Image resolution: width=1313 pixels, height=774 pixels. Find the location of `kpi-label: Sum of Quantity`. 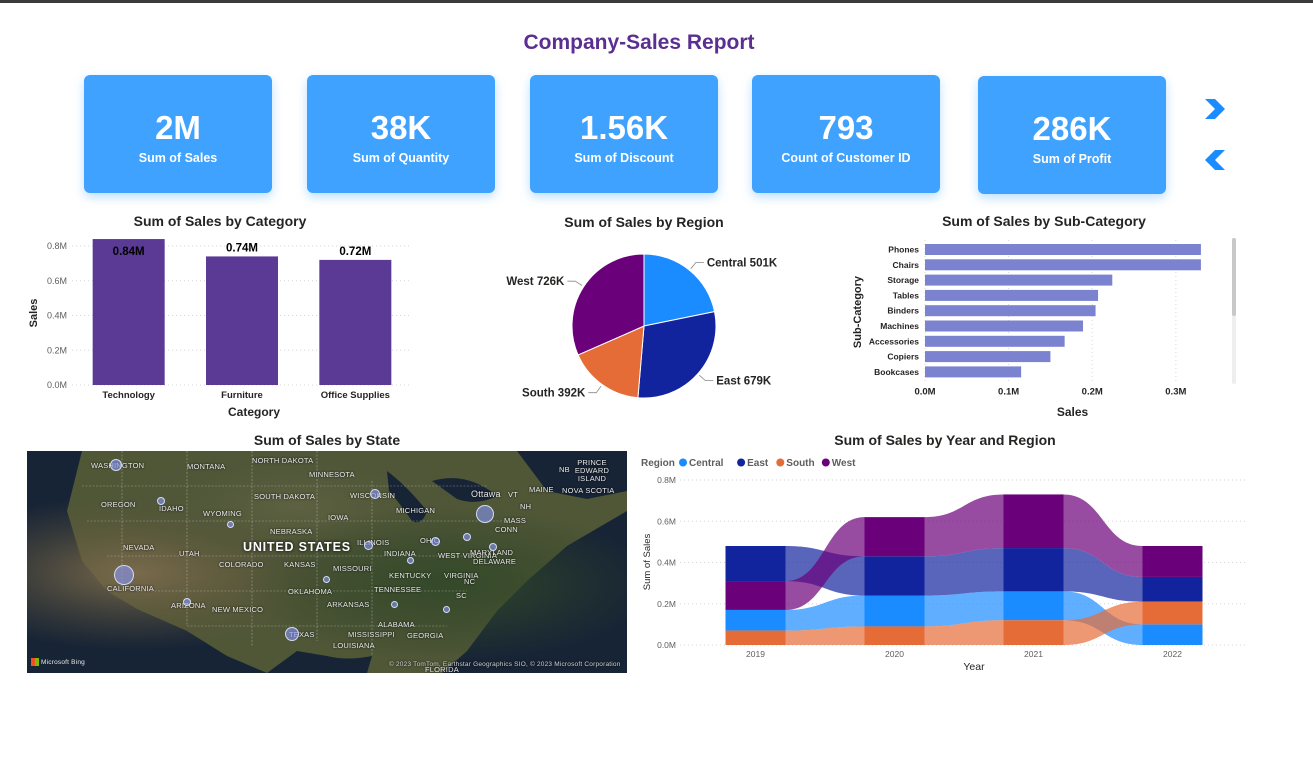

kpi-label: Sum of Quantity is located at coordinates (401, 158).